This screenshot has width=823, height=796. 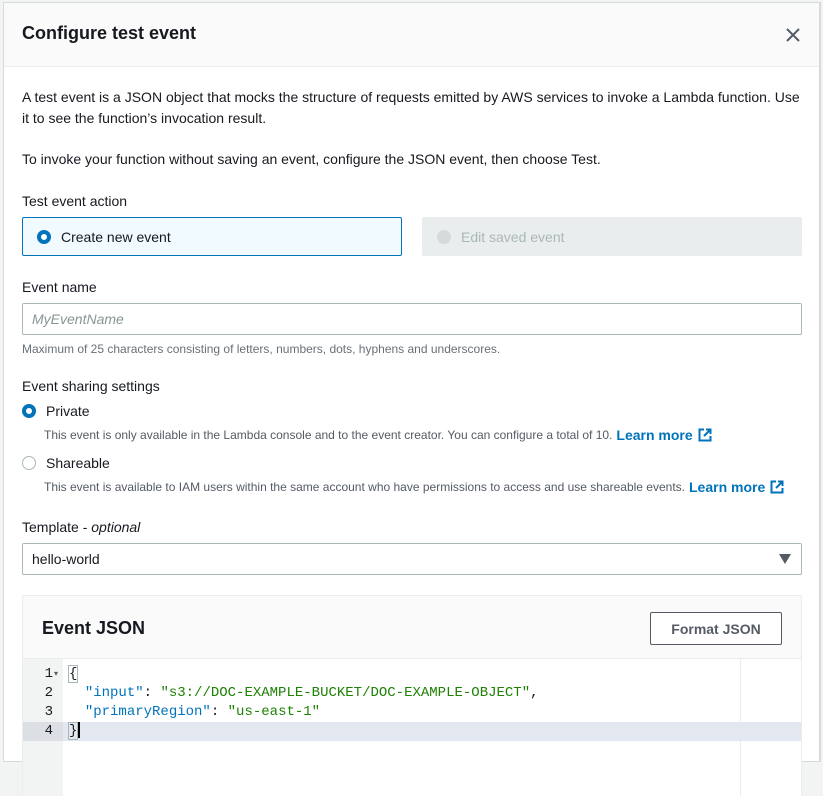 I want to click on json-punct: }, so click(x=73, y=731).